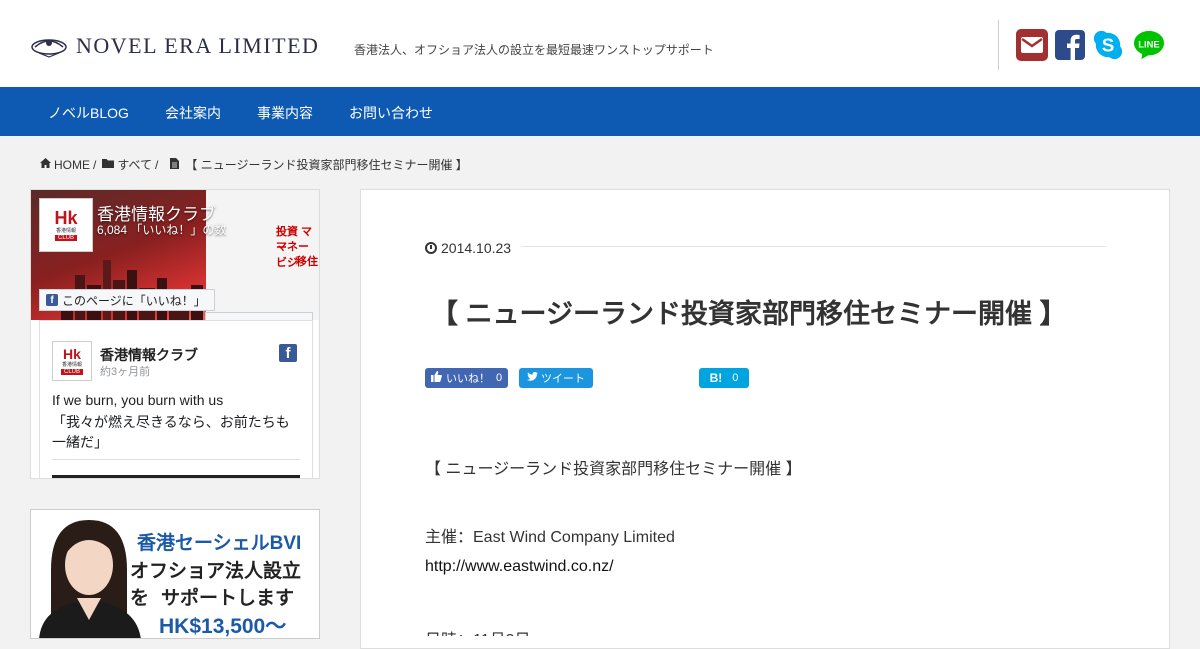 This screenshot has height=649, width=1200. What do you see at coordinates (490, 631) in the screenshot?
I see `body-text-cut: 日時：11月3日（月）` at bounding box center [490, 631].